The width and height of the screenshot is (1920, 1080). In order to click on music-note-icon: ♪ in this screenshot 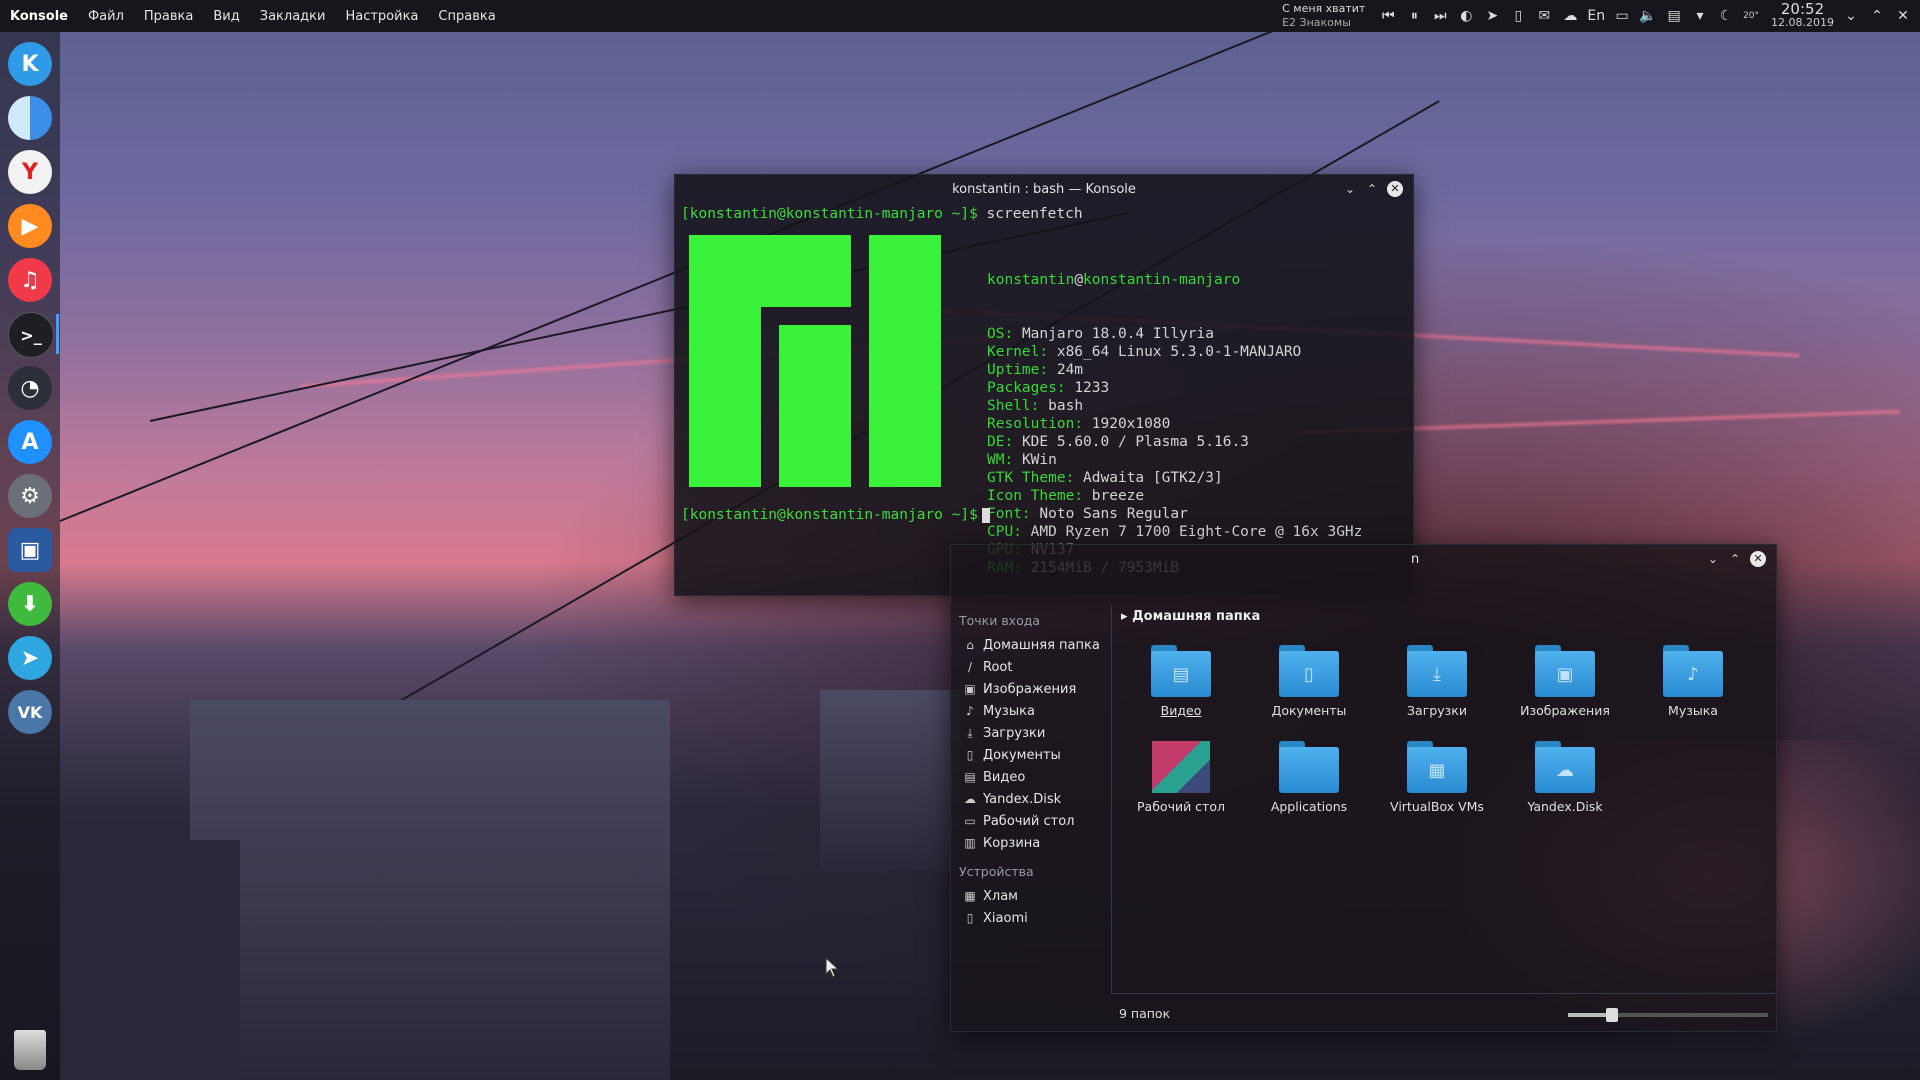, I will do `click(1693, 671)`.